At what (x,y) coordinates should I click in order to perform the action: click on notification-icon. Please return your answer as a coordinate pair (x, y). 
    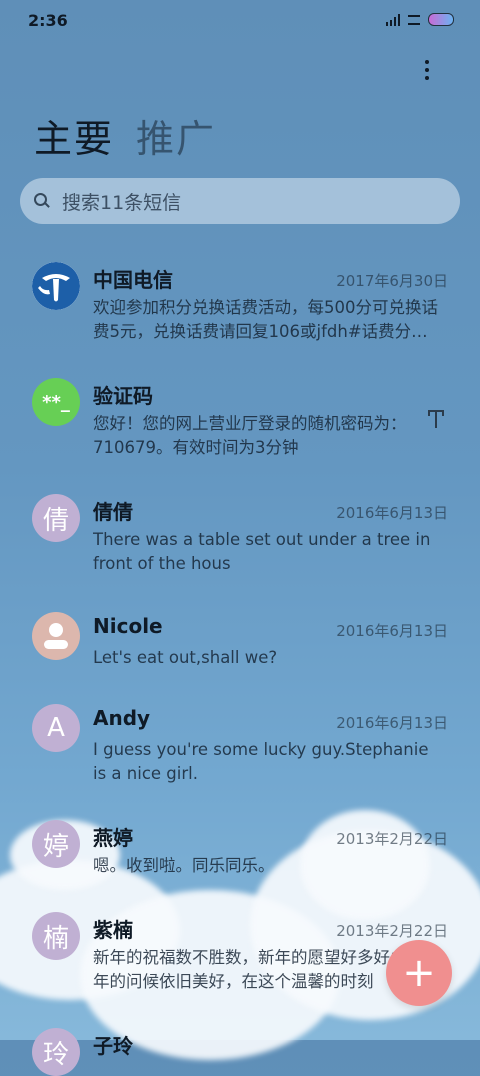
    Looking at the image, I should click on (414, 19).